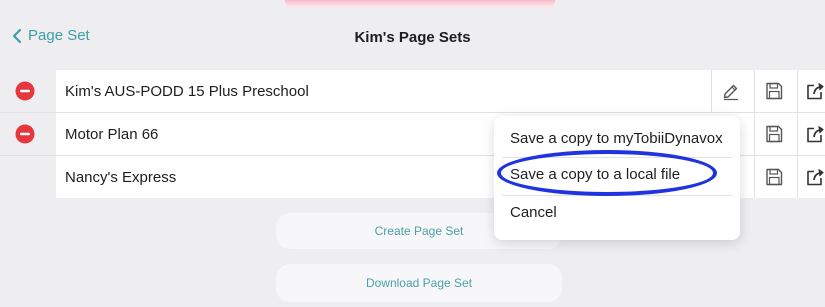  I want to click on page-title: Kim's Page Sets, so click(412, 37).